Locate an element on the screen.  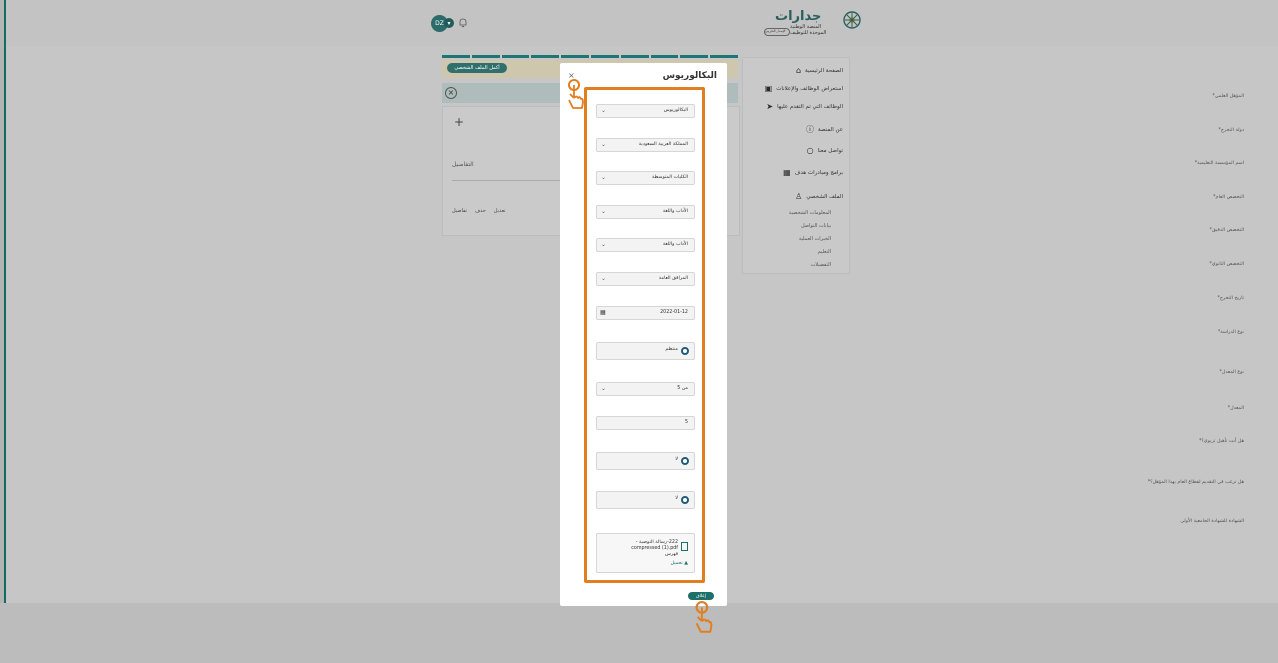
profile-progress-bar is located at coordinates (590, 56).